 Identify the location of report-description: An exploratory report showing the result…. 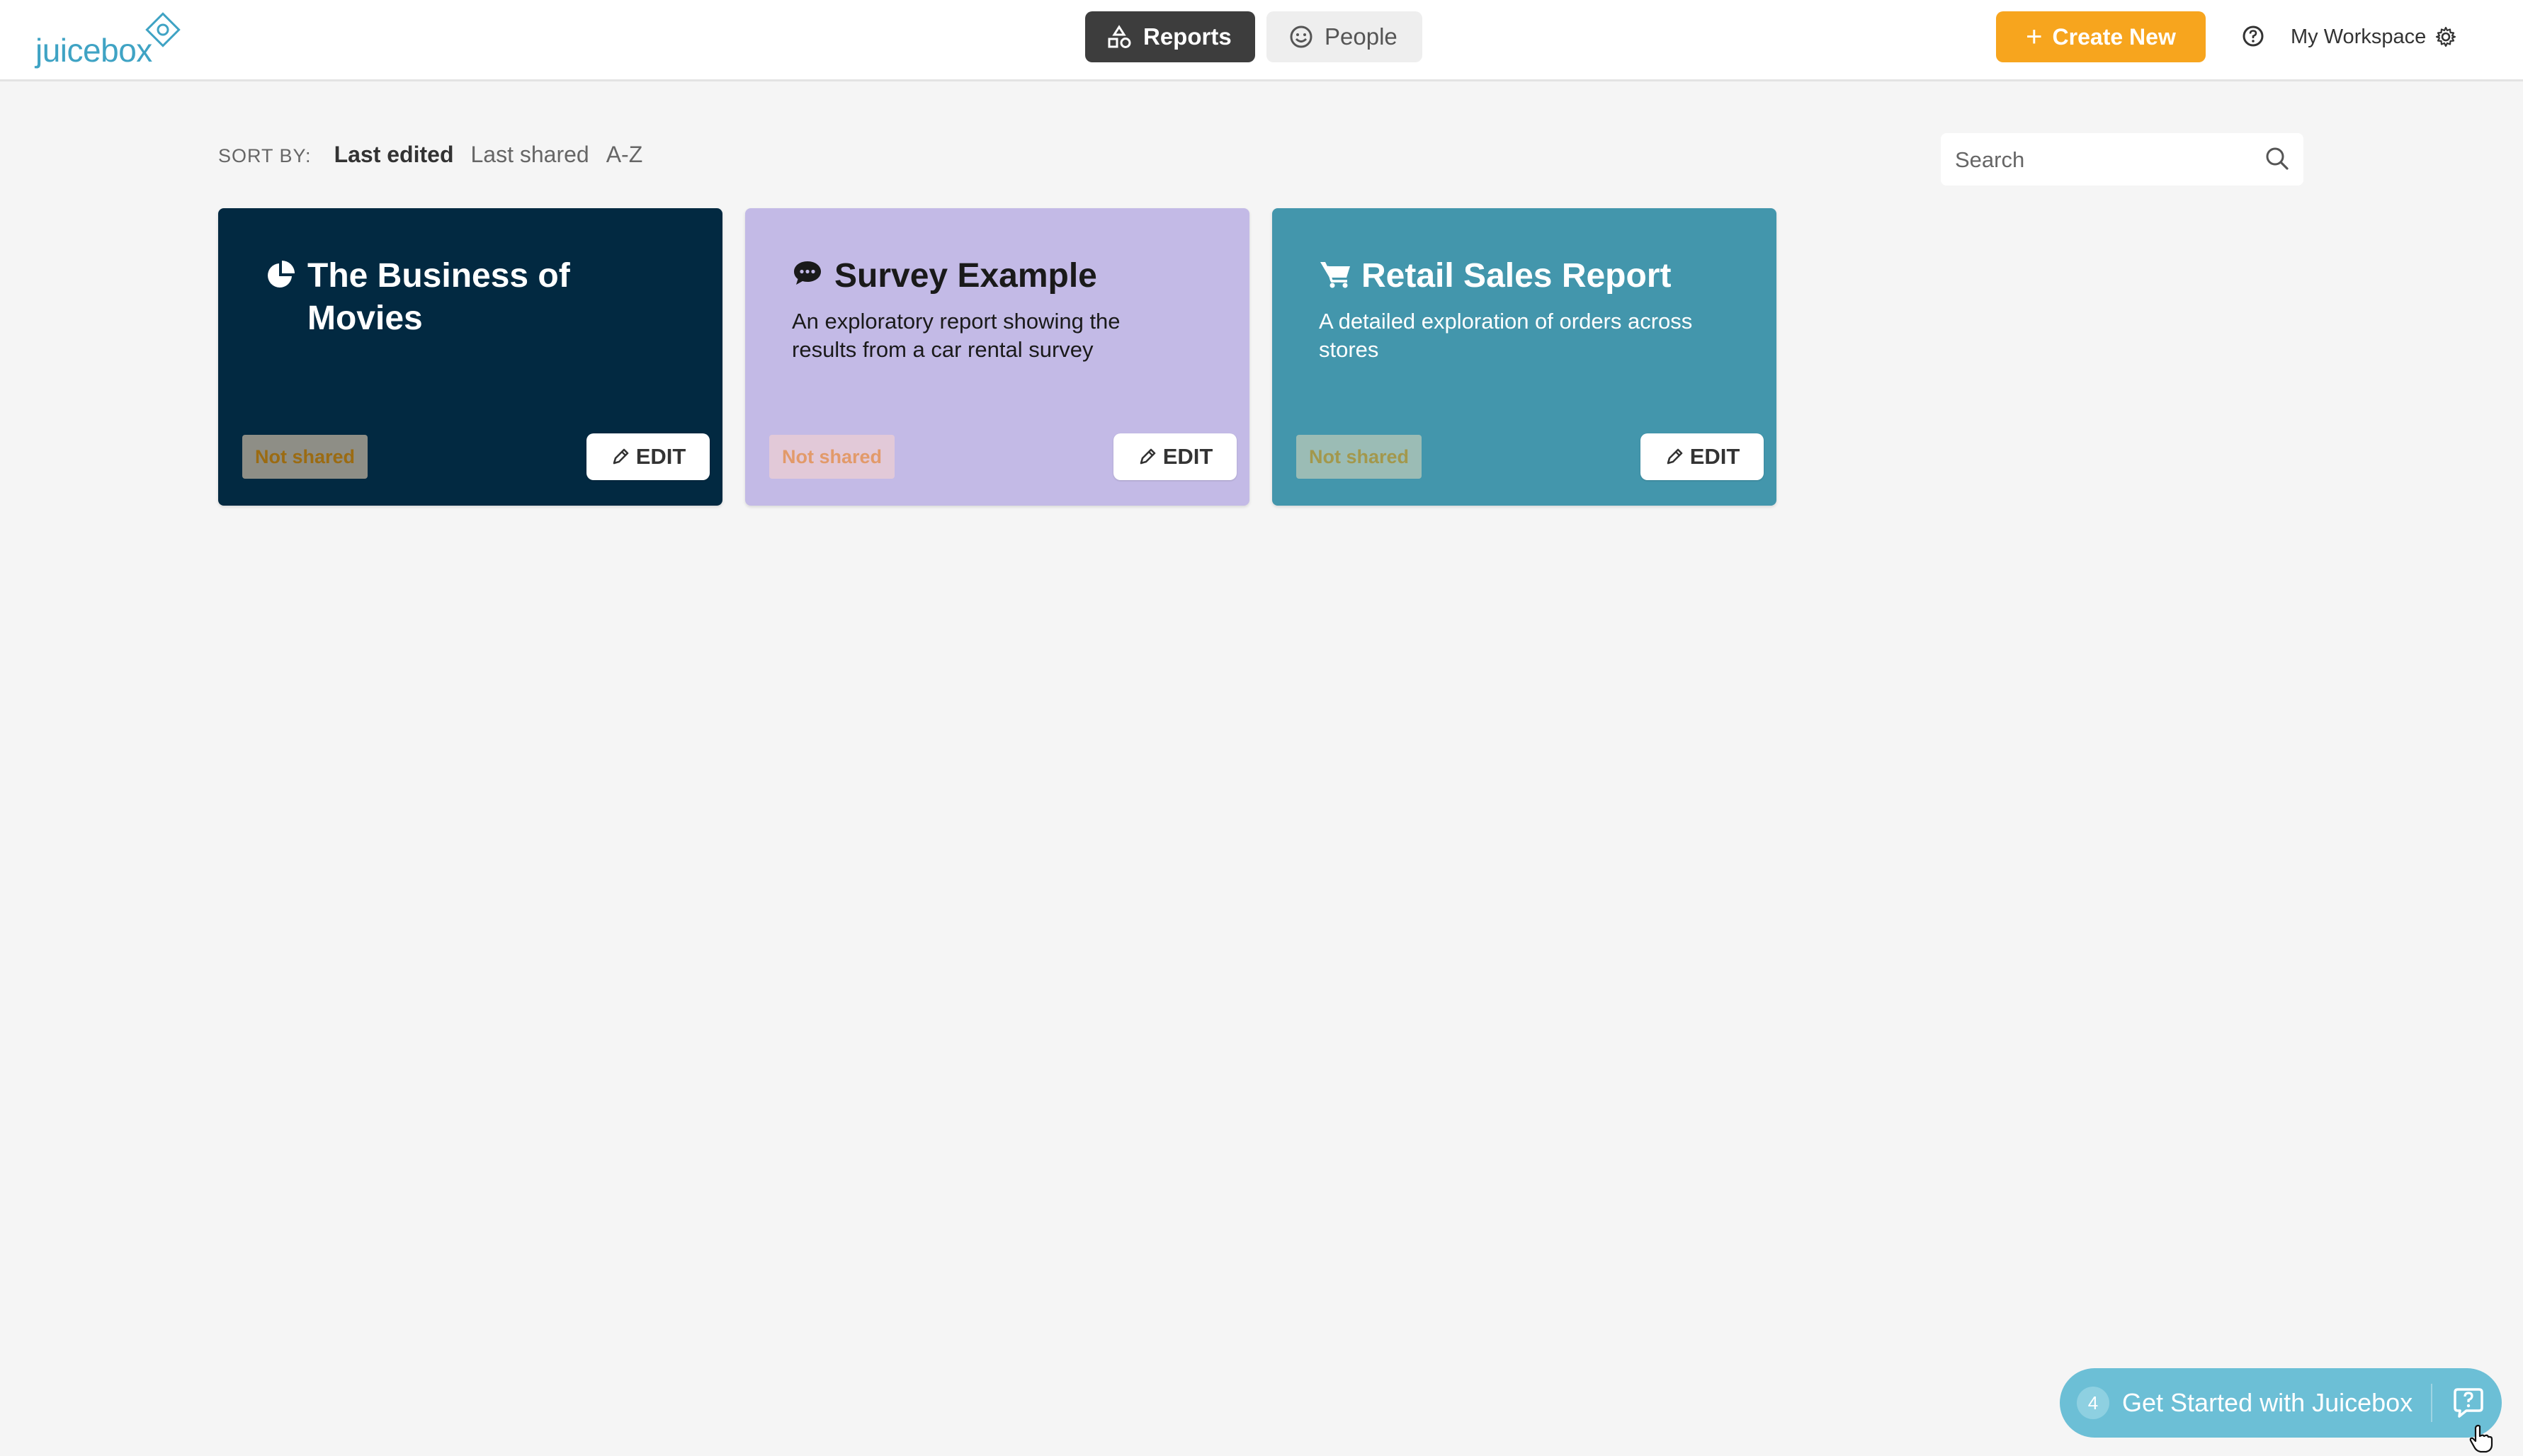
(956, 336).